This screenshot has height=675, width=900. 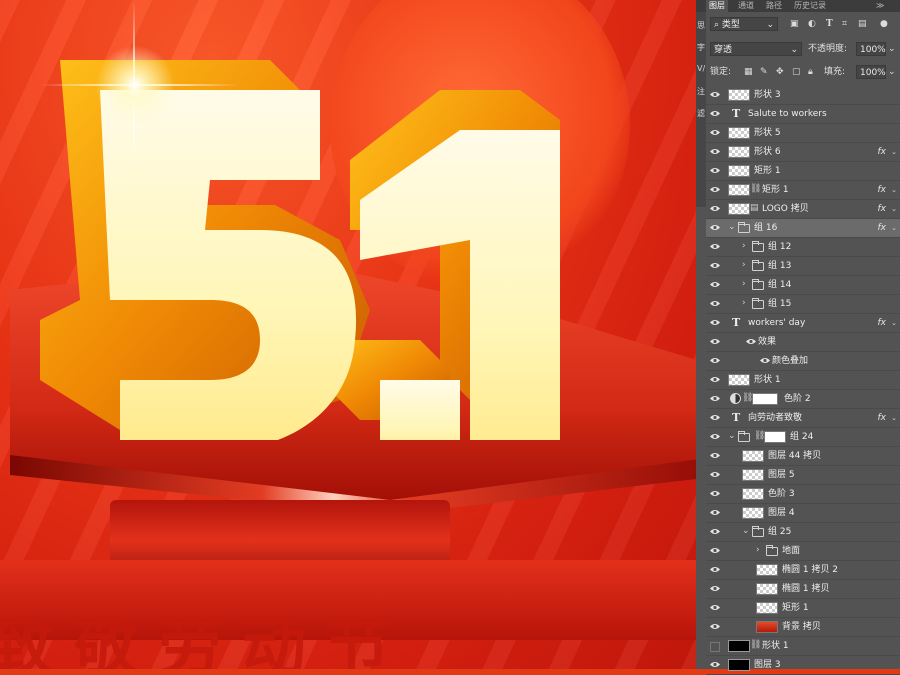 I want to click on layer-row: 形状 3, so click(x=803, y=95).